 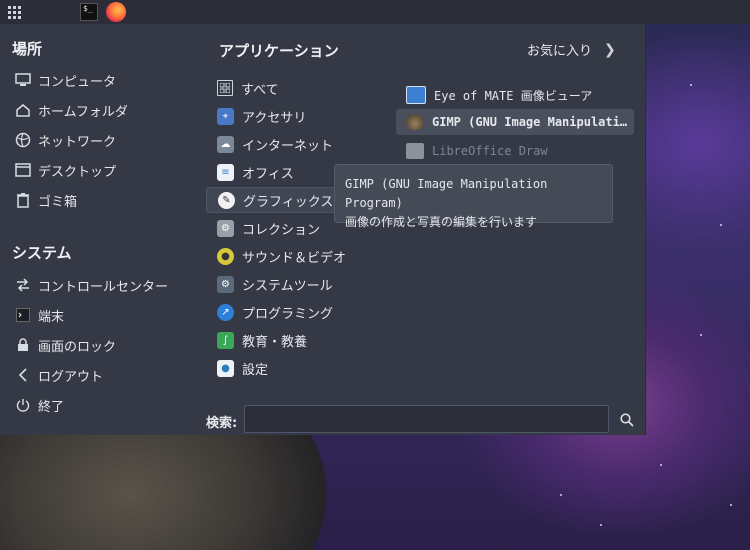 I want to click on category-label: プログラミング, so click(x=288, y=314).